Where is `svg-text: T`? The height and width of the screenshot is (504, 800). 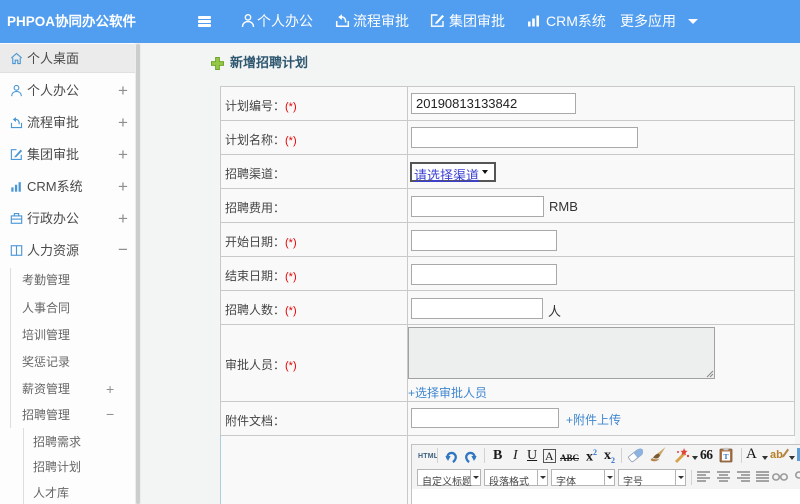 svg-text: T is located at coordinates (725, 456).